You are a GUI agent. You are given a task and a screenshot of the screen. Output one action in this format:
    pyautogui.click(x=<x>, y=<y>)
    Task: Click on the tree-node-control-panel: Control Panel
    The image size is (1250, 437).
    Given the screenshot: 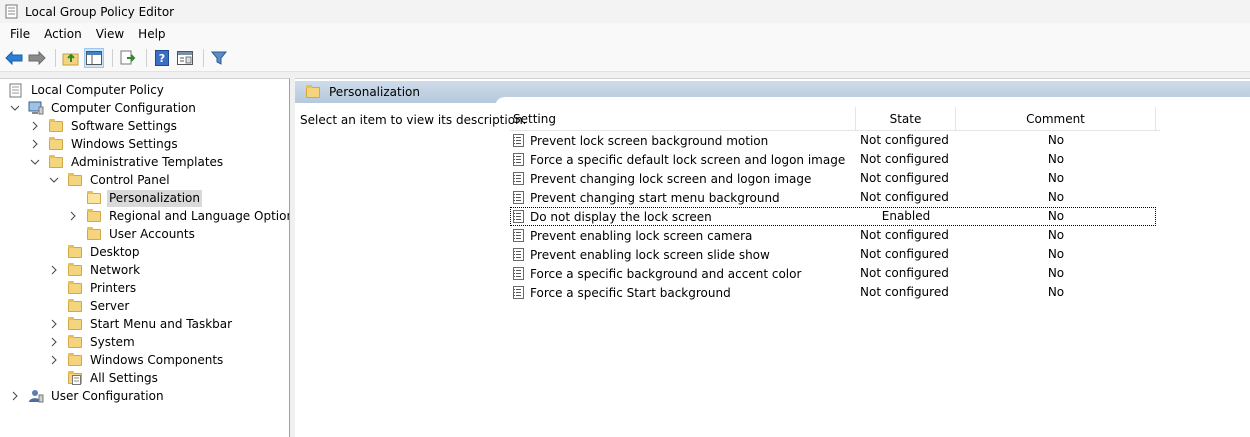 What is the action you would take?
    pyautogui.click(x=110, y=180)
    